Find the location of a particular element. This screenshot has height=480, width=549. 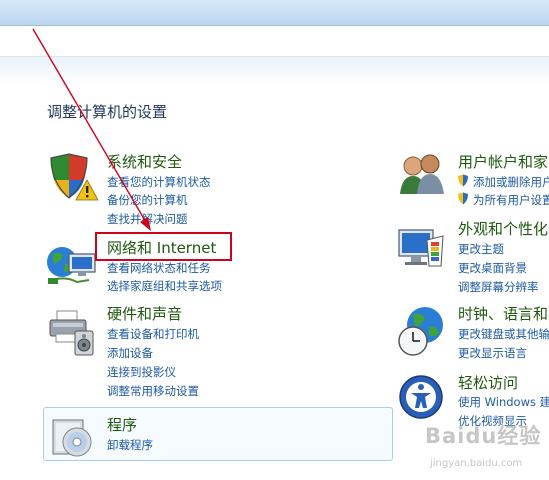

link-setup-all-users: 为所有用户设置 is located at coordinates (511, 200).